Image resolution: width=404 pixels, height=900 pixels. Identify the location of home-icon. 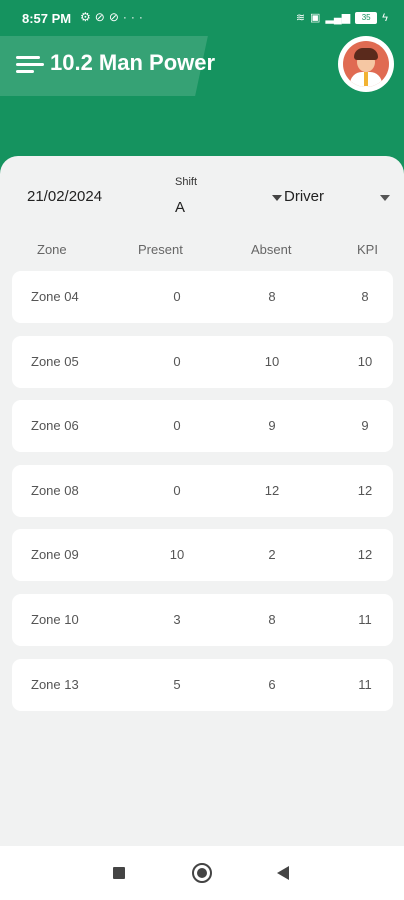
(202, 873).